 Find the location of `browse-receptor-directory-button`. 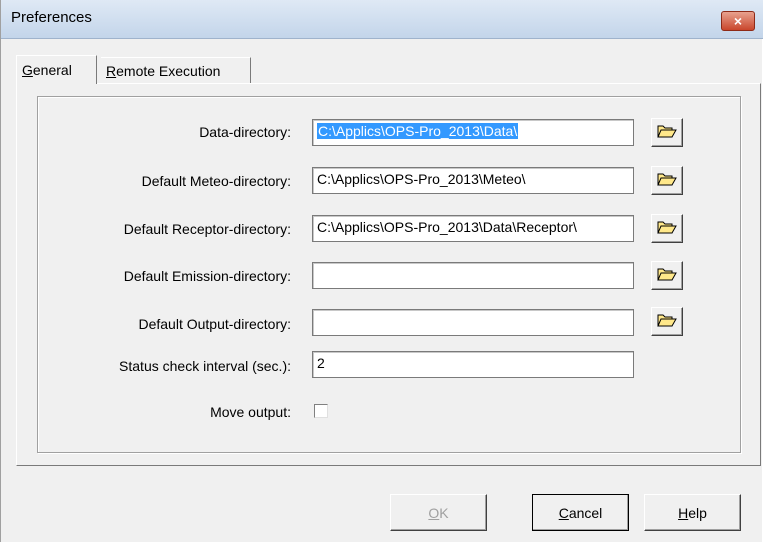

browse-receptor-directory-button is located at coordinates (667, 228).